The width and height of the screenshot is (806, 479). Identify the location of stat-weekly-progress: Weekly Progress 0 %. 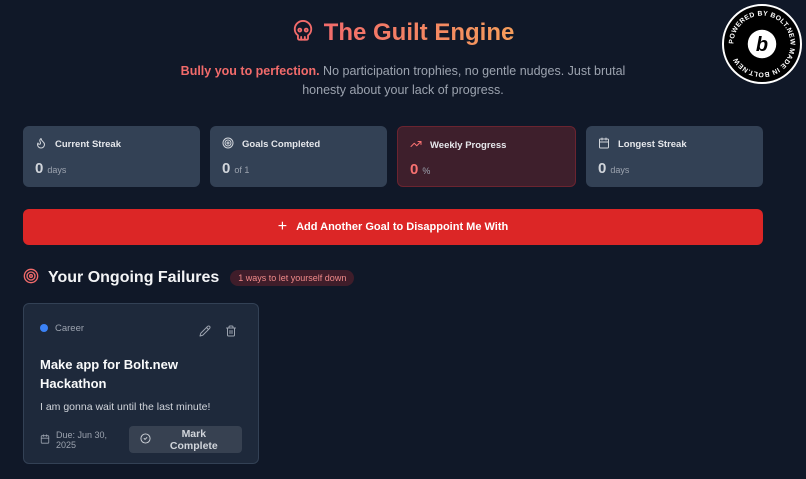
(486, 156).